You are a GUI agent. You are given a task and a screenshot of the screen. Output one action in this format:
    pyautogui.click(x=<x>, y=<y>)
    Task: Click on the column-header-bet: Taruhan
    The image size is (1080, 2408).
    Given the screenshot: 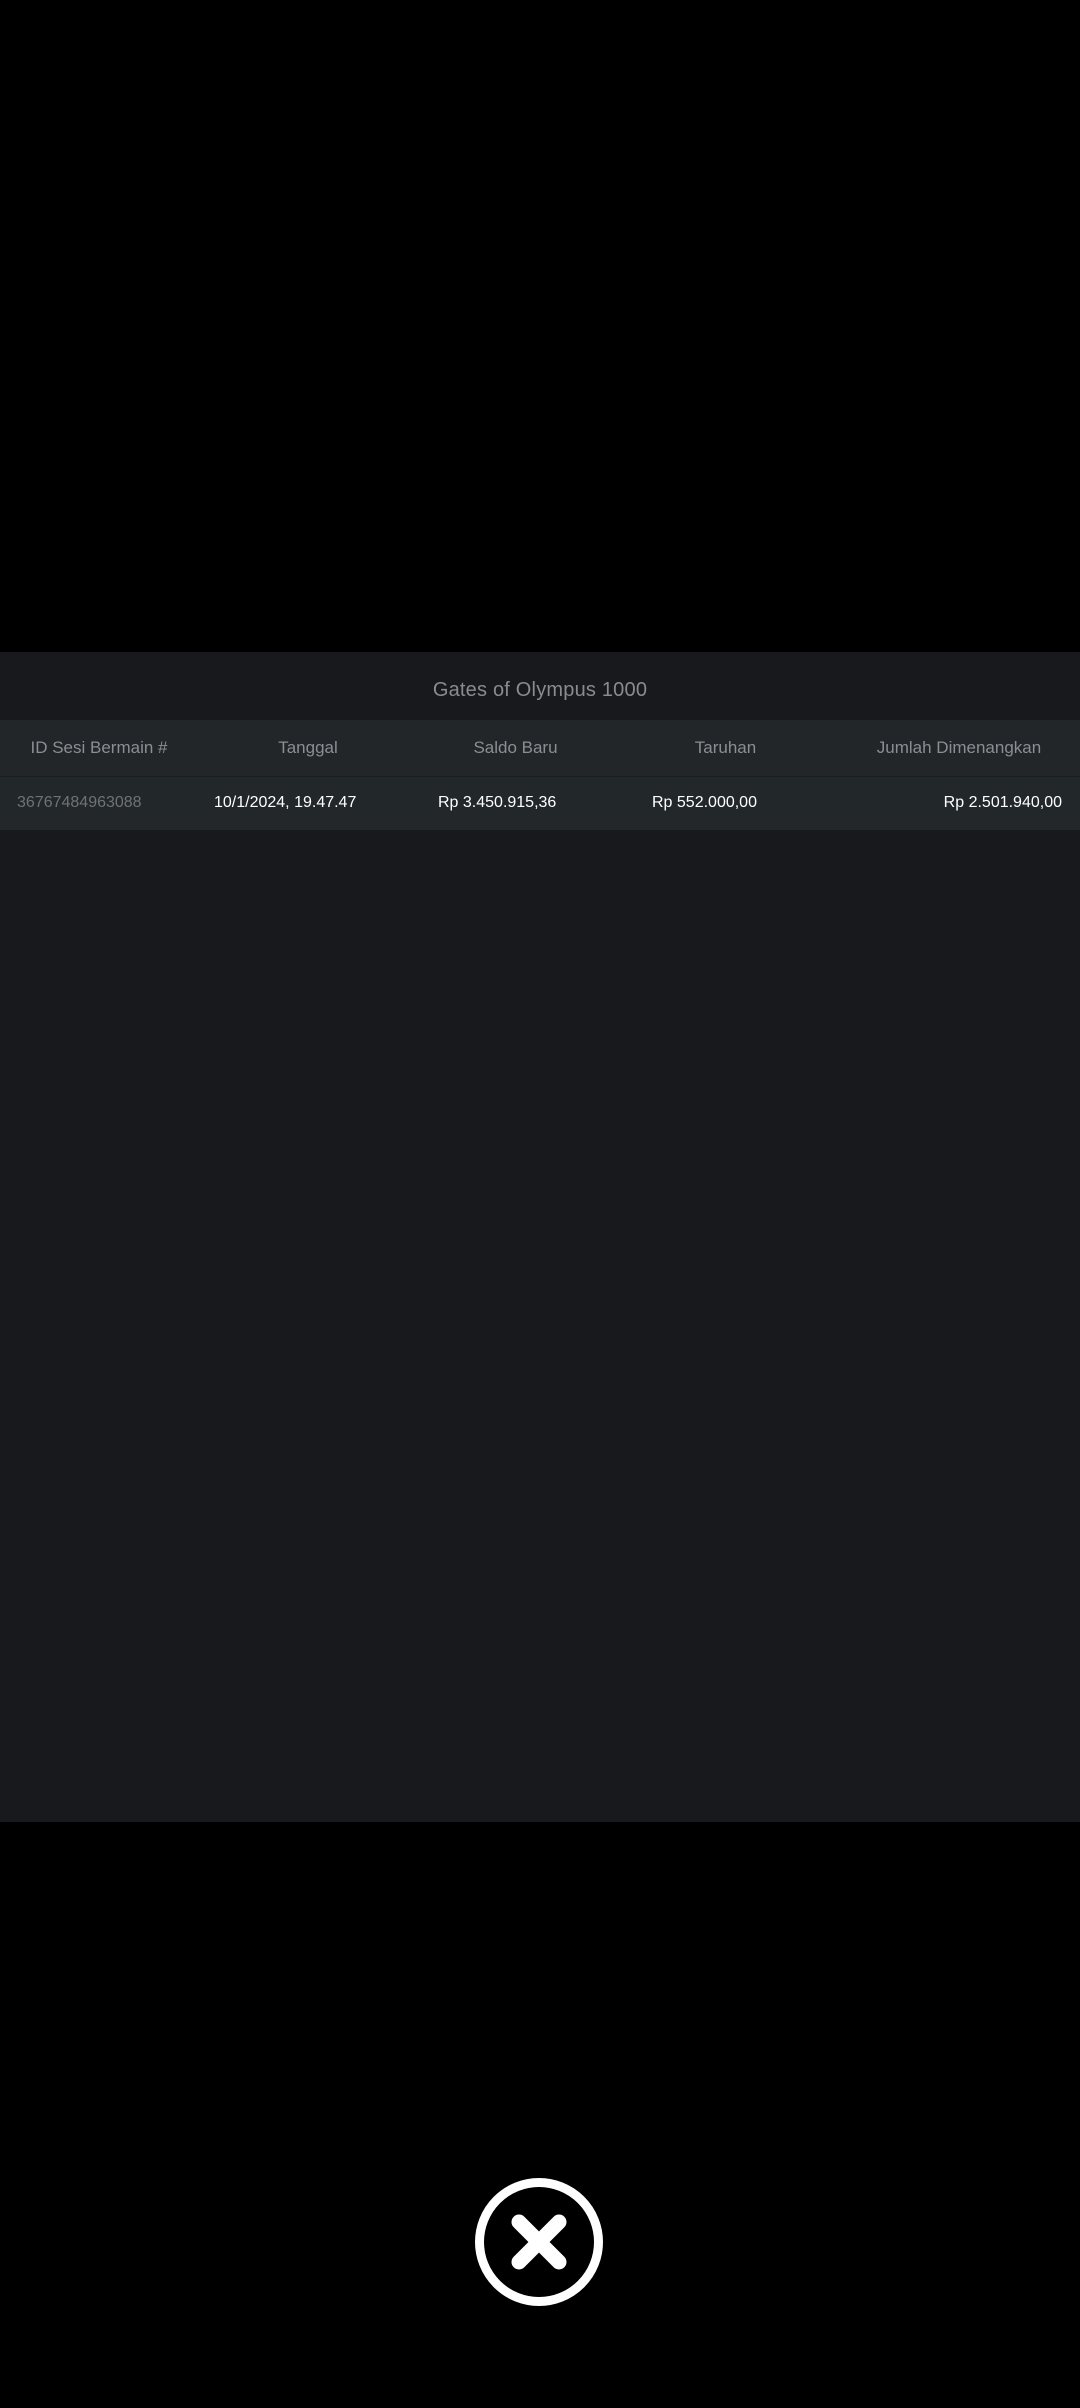 What is the action you would take?
    pyautogui.click(x=725, y=747)
    